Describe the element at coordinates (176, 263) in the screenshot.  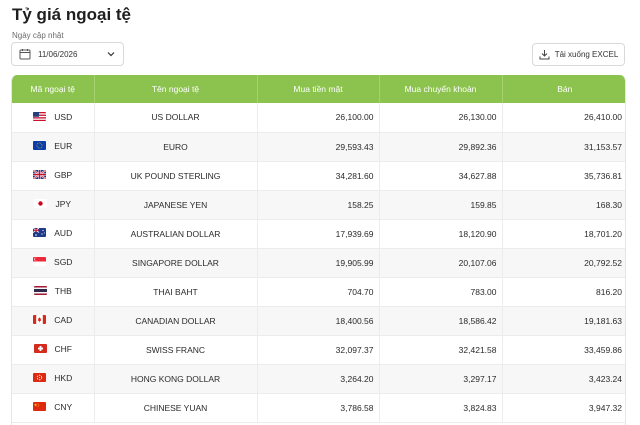
I see `currency-name: SINGAPORE DOLLAR` at that location.